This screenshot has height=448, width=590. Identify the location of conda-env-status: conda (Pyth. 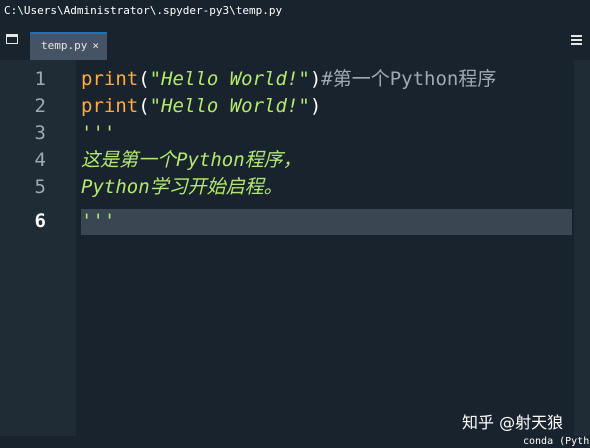
(556, 442).